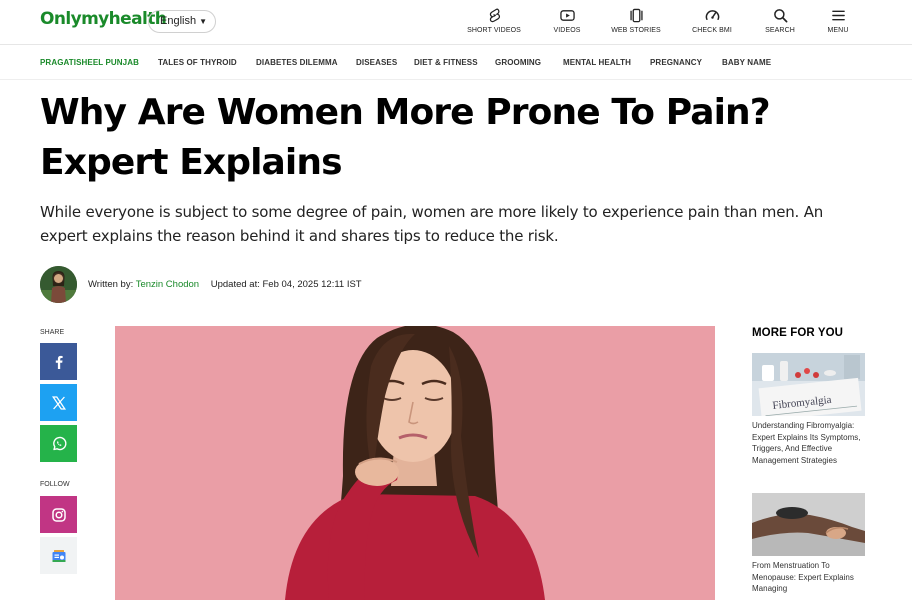  I want to click on search-icon, so click(780, 16).